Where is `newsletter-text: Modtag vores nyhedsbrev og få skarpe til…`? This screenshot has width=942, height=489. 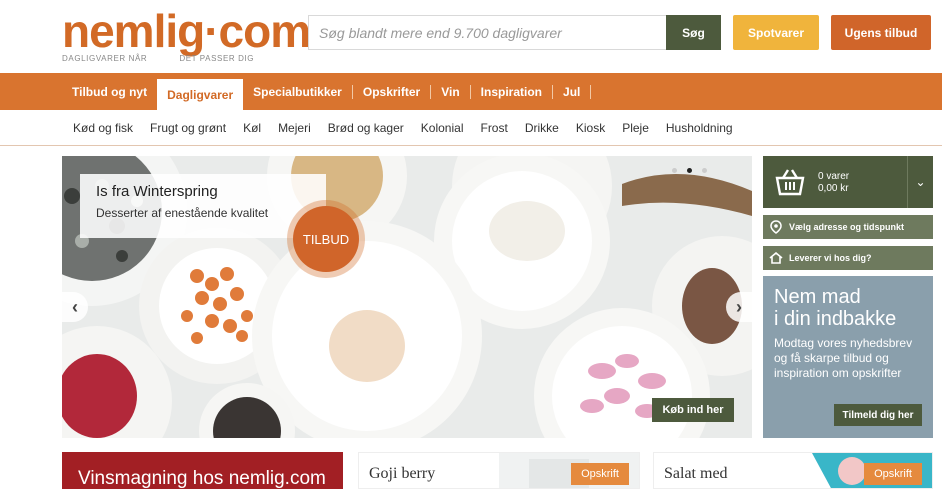 newsletter-text: Modtag vores nyhedsbrev og få skarpe til… is located at coordinates (843, 358).